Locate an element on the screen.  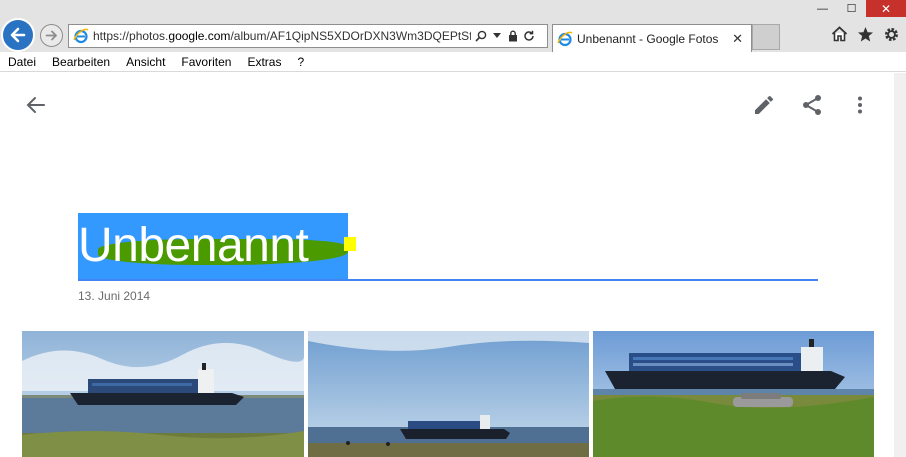
album-title-field: Unbenannt is located at coordinates (448, 247).